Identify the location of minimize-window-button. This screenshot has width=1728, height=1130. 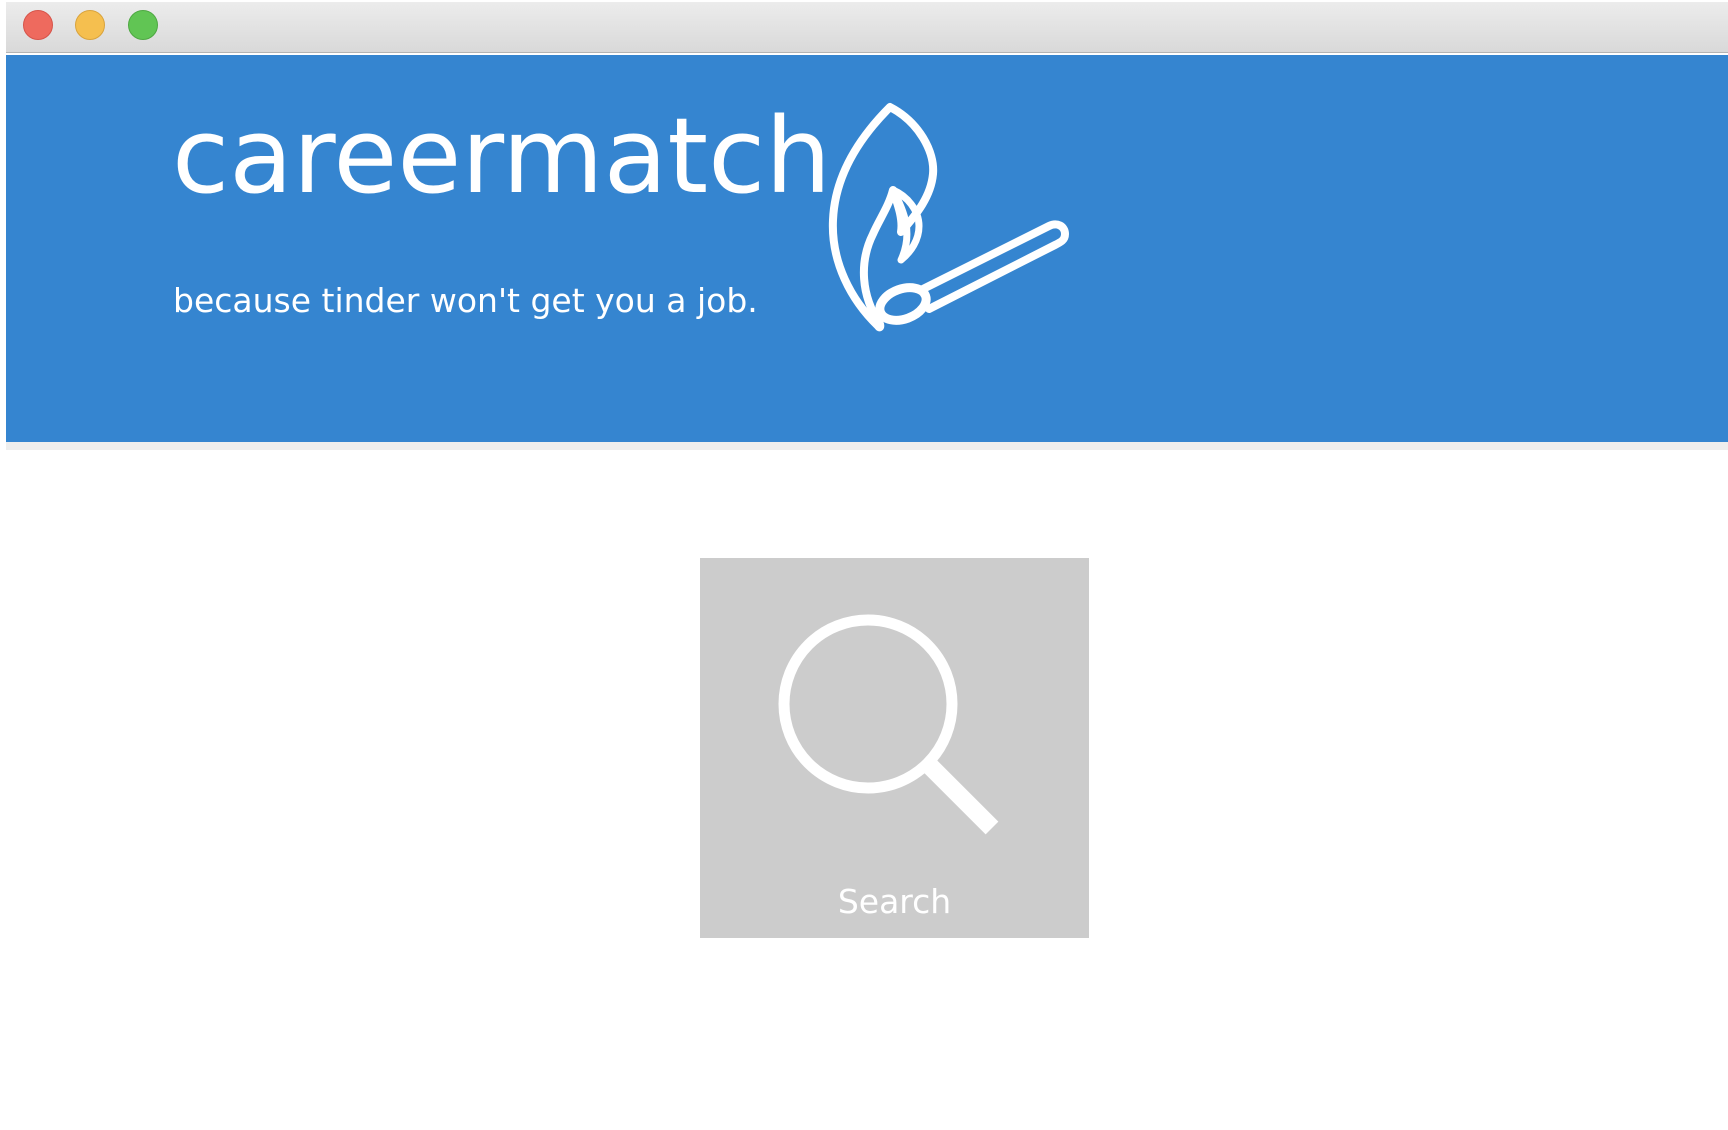
(90, 25).